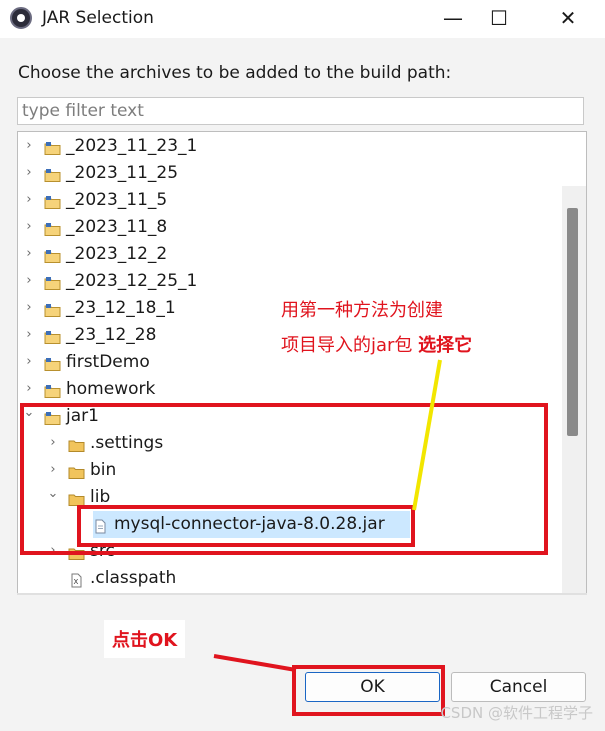 Image resolution: width=605 pixels, height=731 pixels. What do you see at coordinates (427, 435) in the screenshot?
I see `yellow-pointer-line` at bounding box center [427, 435].